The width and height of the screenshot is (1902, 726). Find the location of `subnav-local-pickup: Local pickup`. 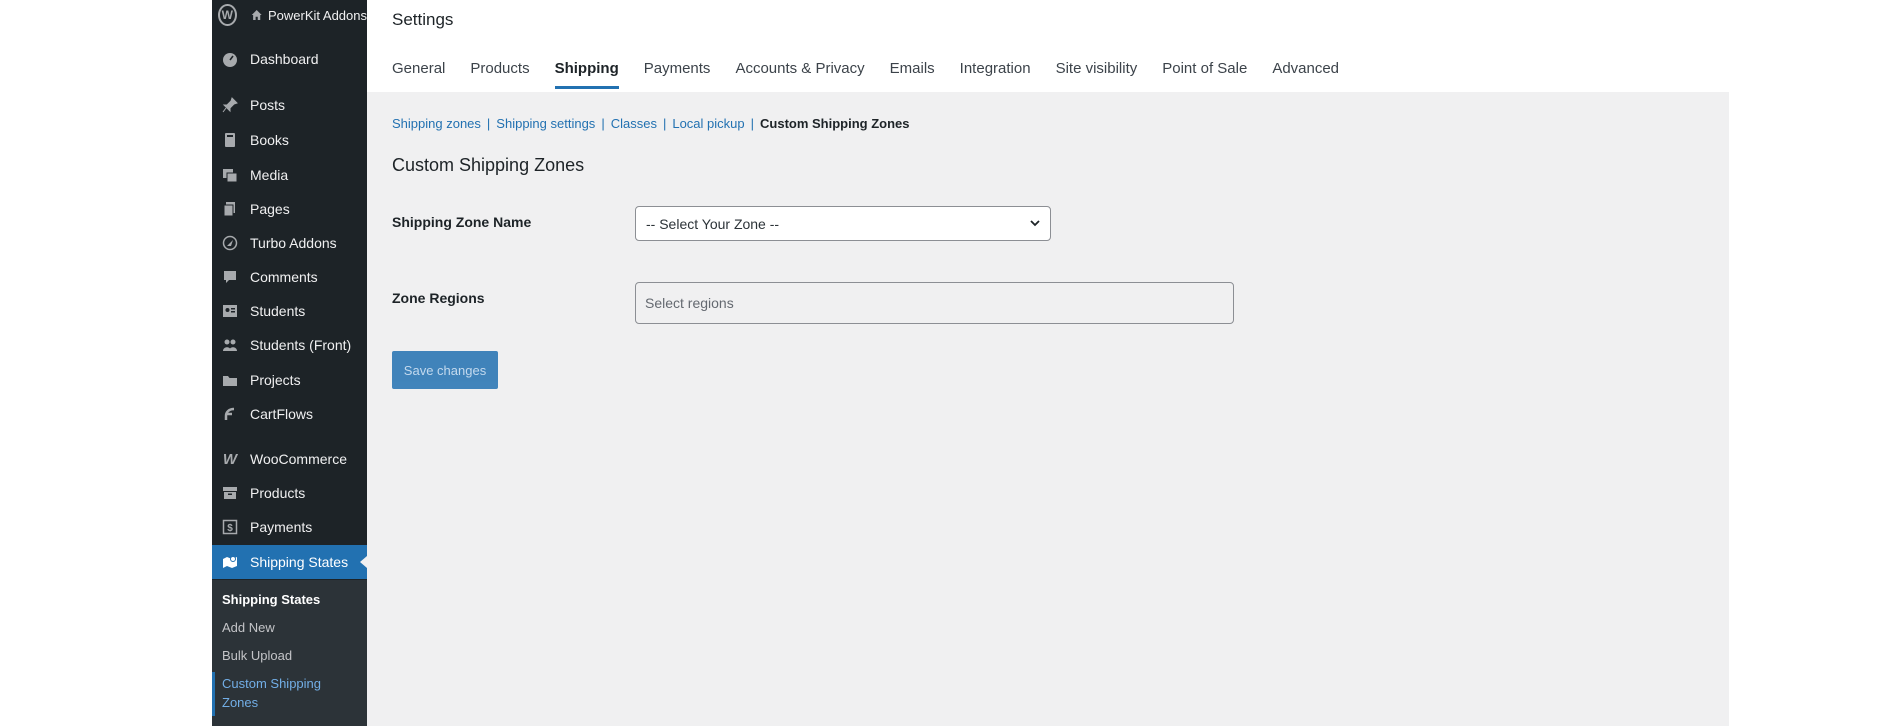

subnav-local-pickup: Local pickup is located at coordinates (708, 123).